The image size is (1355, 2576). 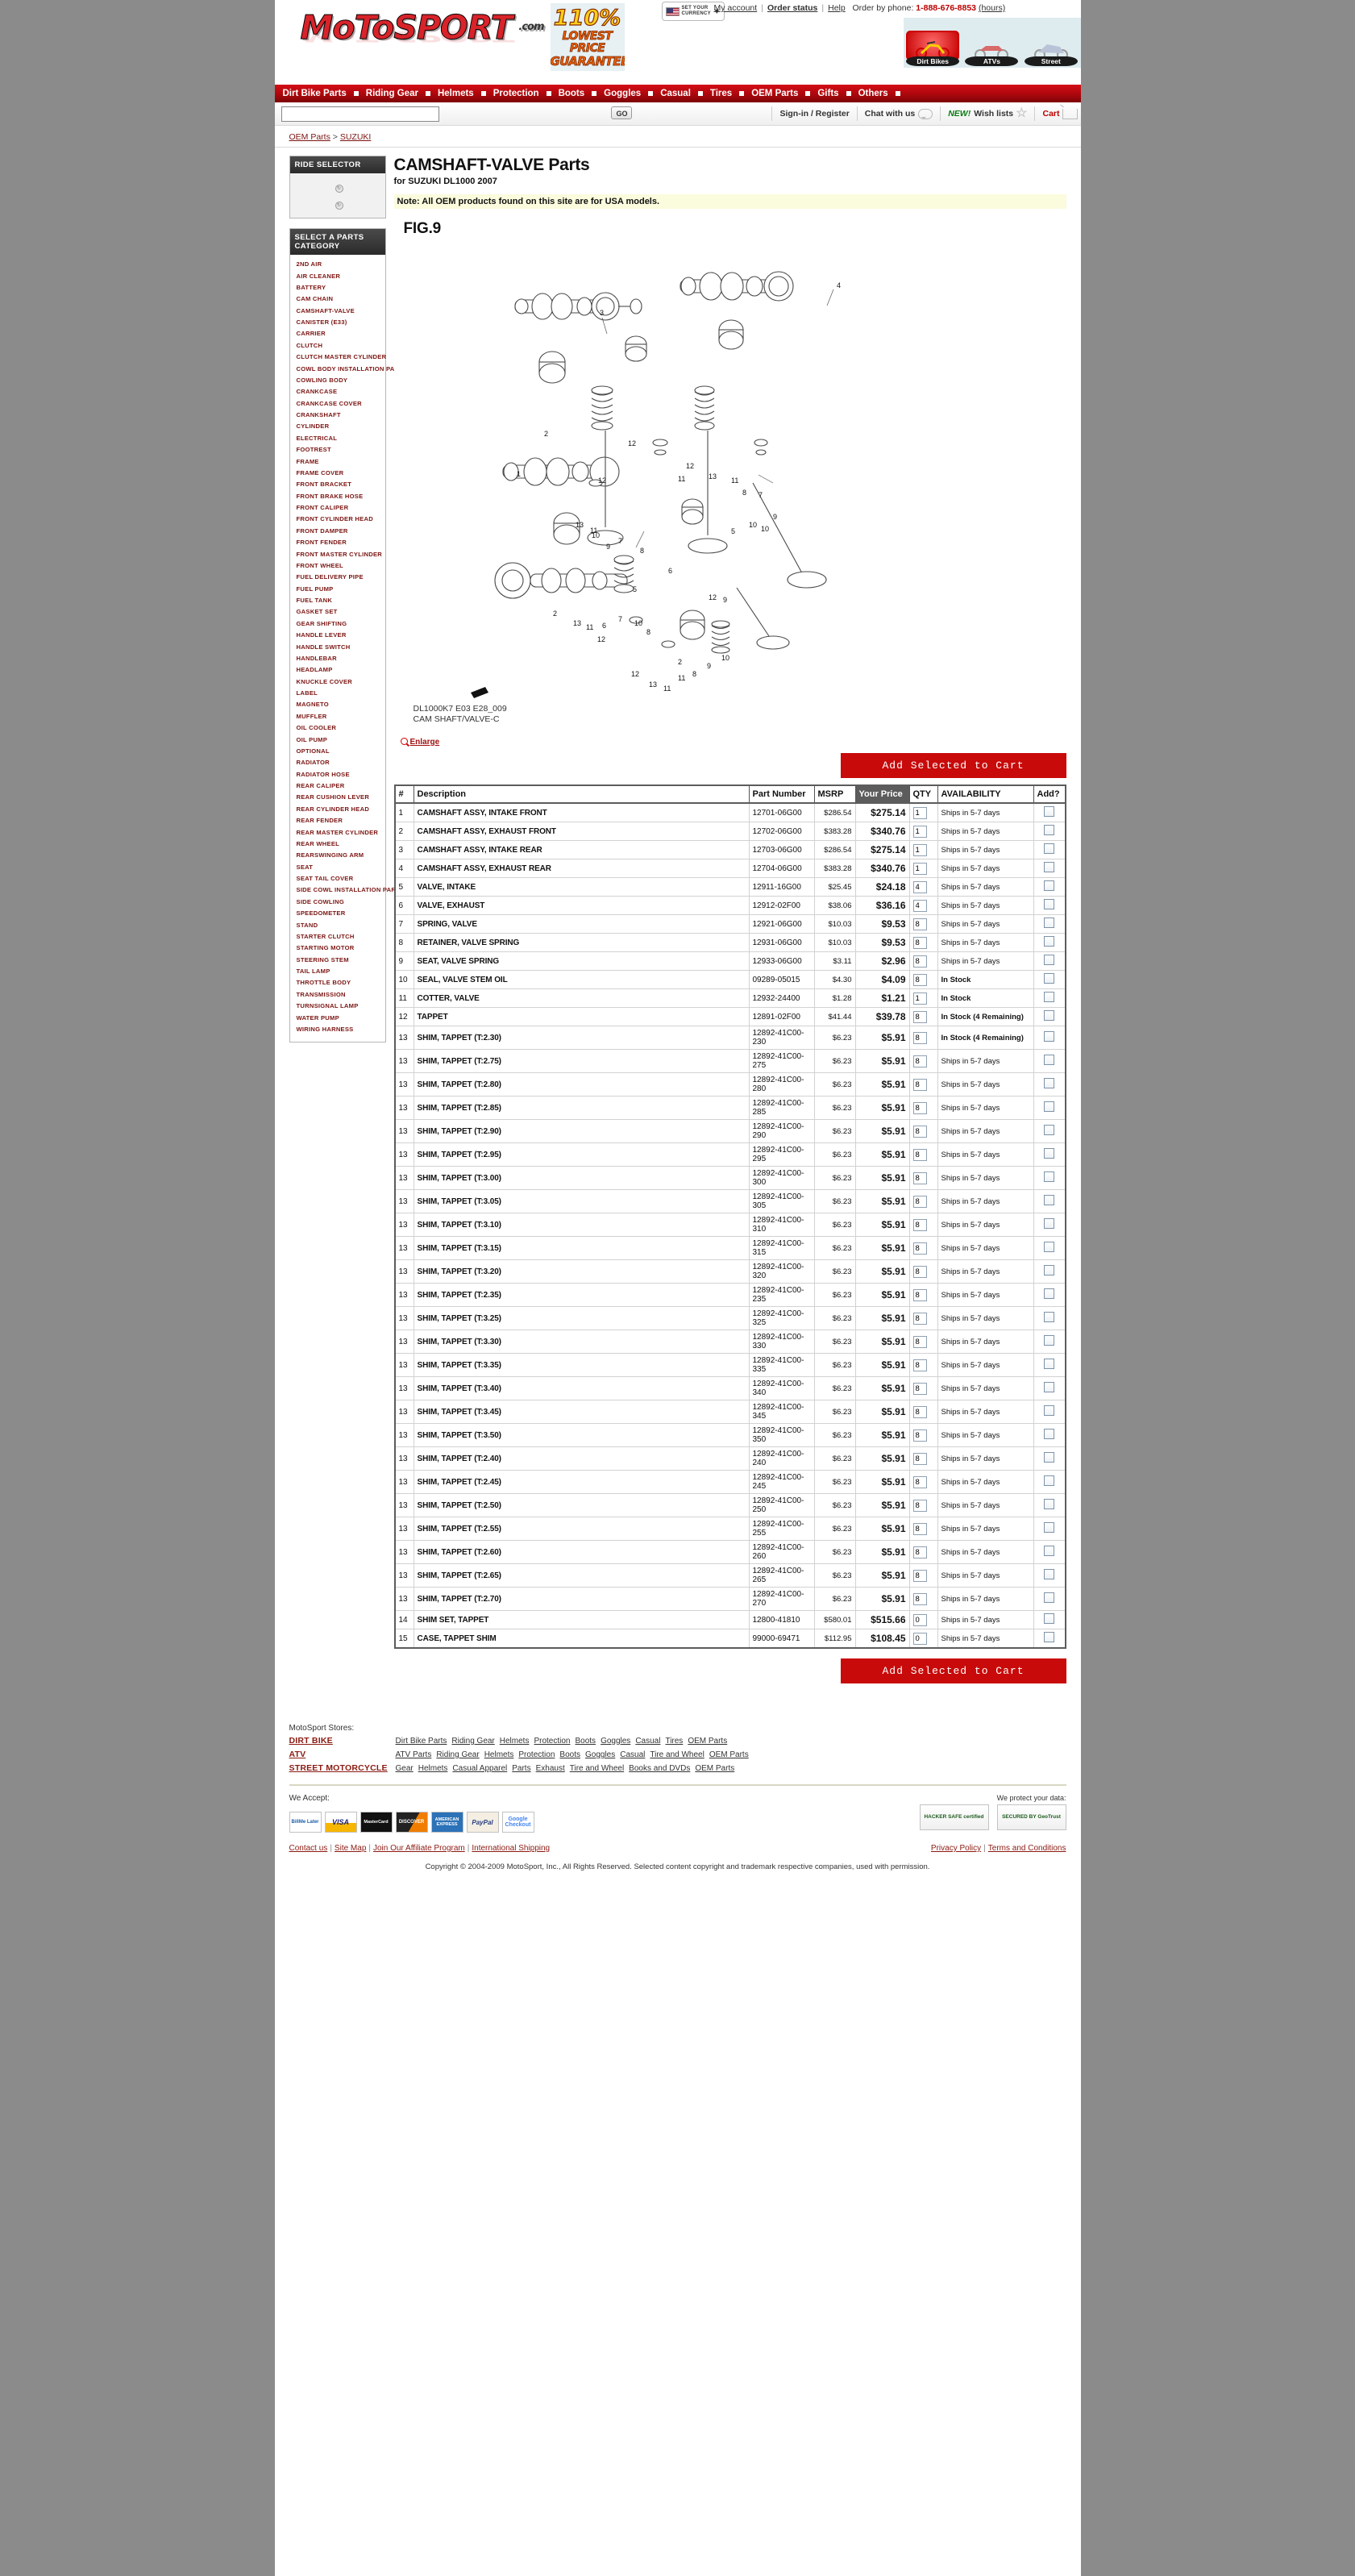 I want to click on category-item-label: LABEL, so click(x=339, y=693).